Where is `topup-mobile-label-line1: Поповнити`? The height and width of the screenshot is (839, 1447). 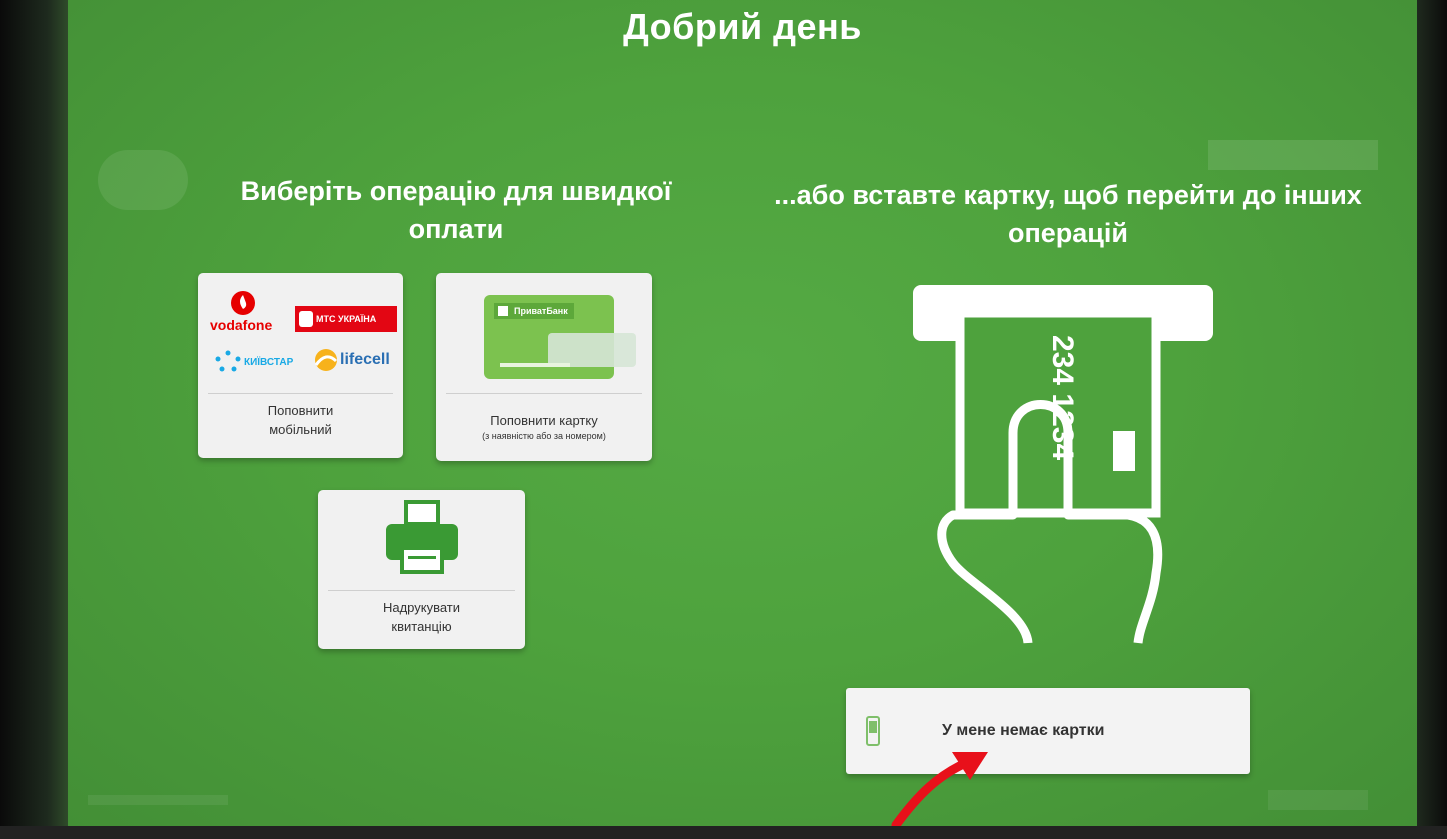 topup-mobile-label-line1: Поповнити is located at coordinates (300, 410).